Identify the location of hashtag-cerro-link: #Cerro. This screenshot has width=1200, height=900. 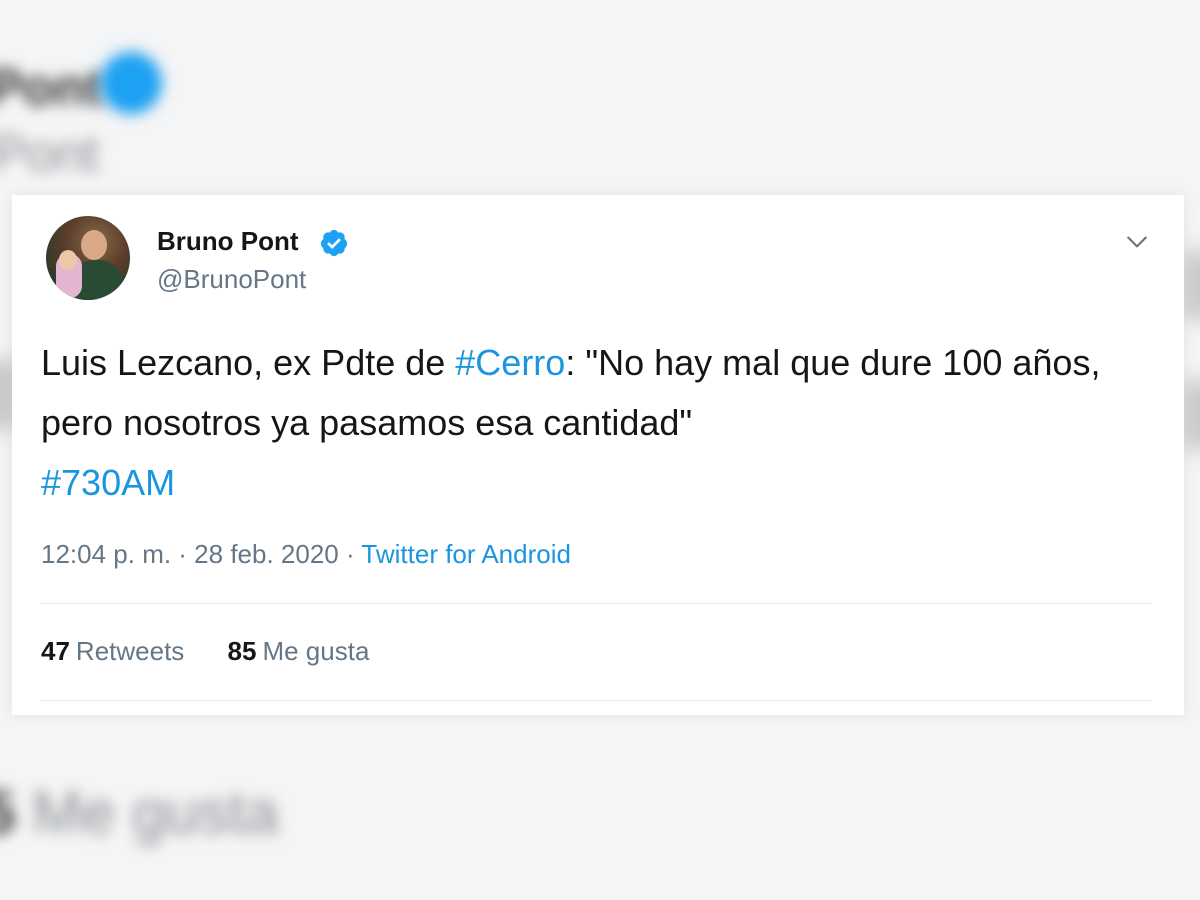
(510, 362).